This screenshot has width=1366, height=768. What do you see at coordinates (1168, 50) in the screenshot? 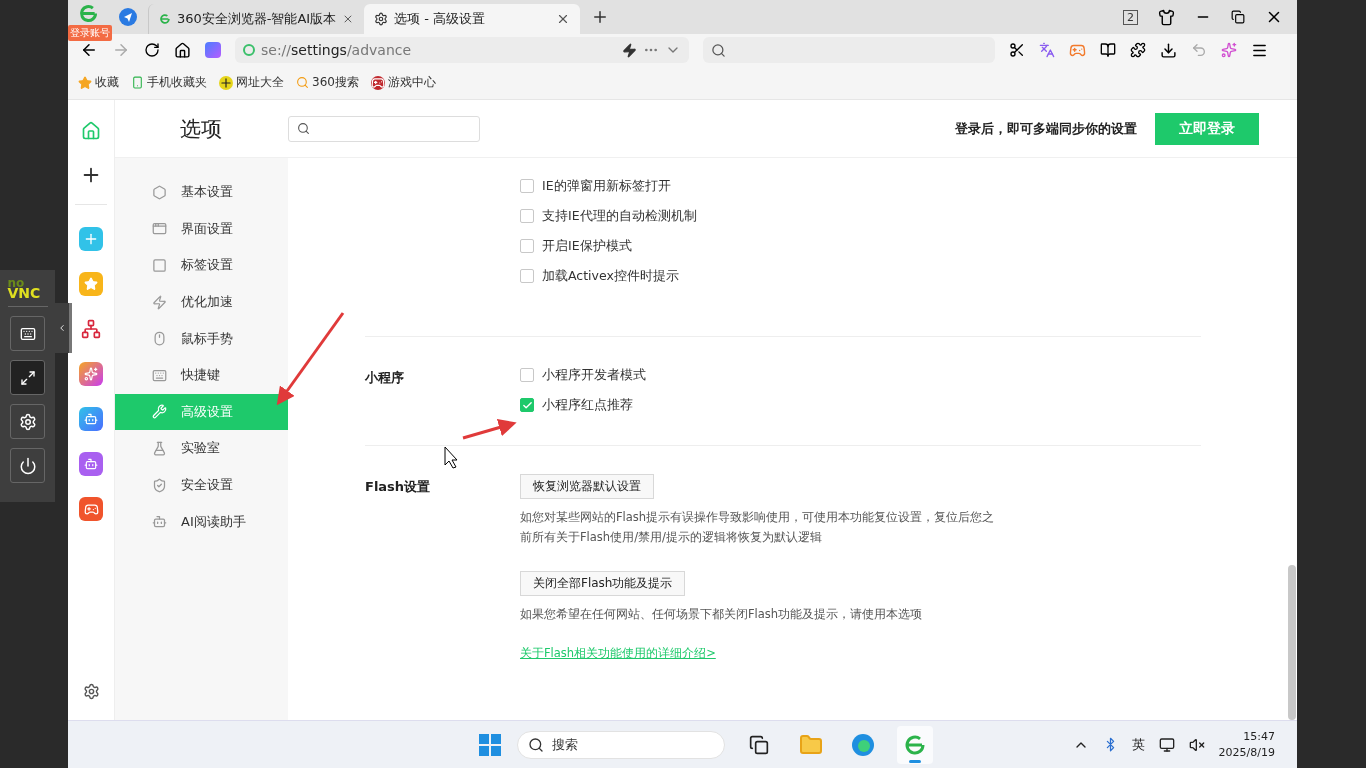
I see `download-icon` at bounding box center [1168, 50].